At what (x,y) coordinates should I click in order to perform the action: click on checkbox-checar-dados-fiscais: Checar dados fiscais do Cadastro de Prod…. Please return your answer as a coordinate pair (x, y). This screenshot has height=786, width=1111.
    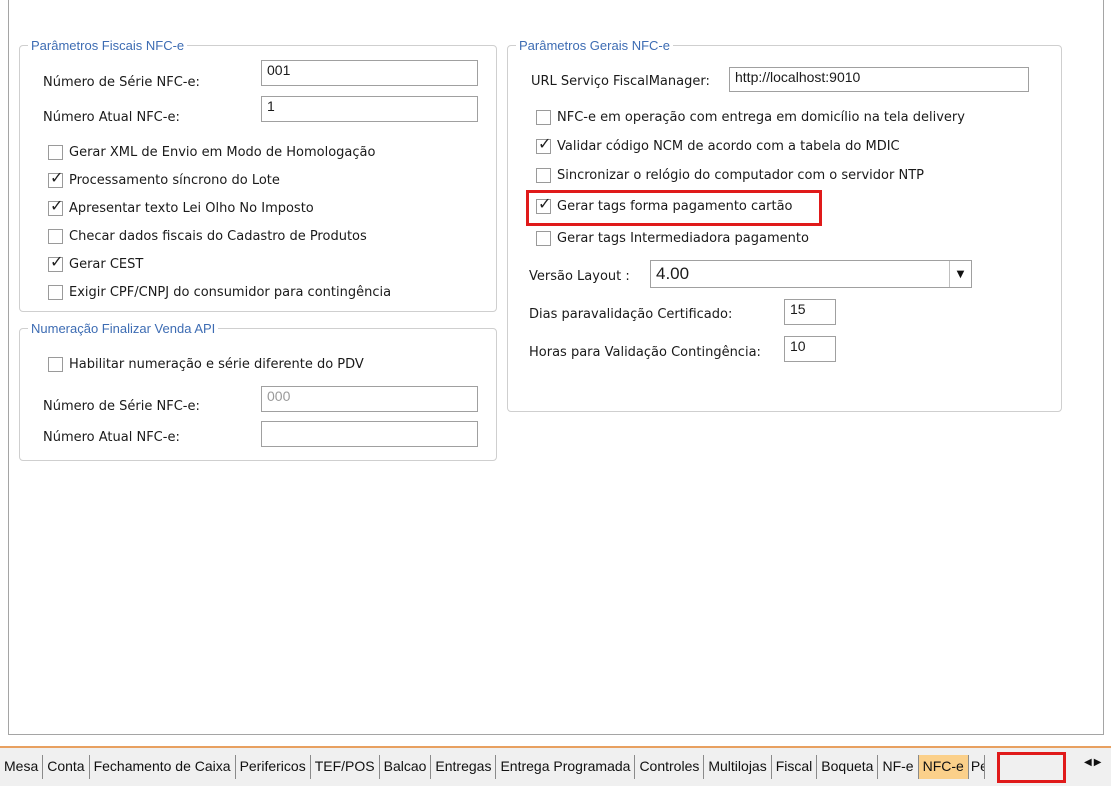
    Looking at the image, I should click on (207, 236).